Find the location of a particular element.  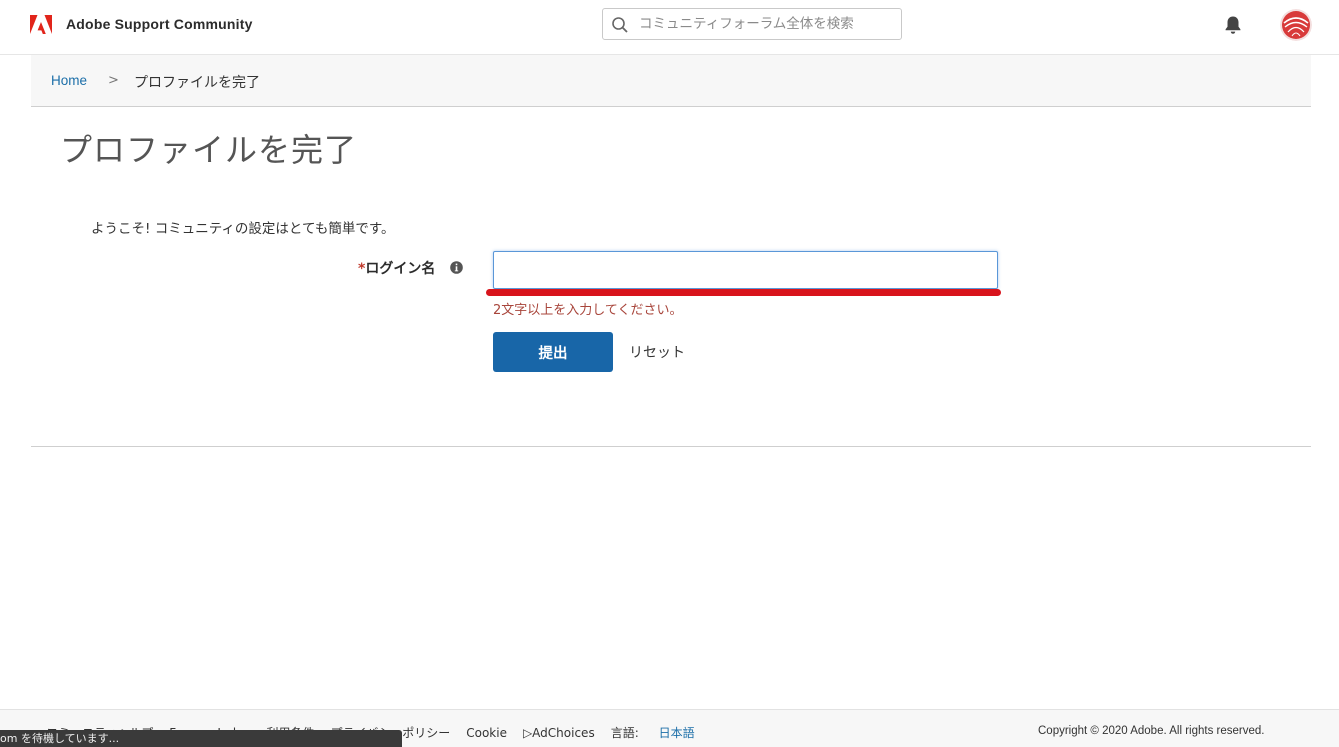

search-icon is located at coordinates (620, 25).